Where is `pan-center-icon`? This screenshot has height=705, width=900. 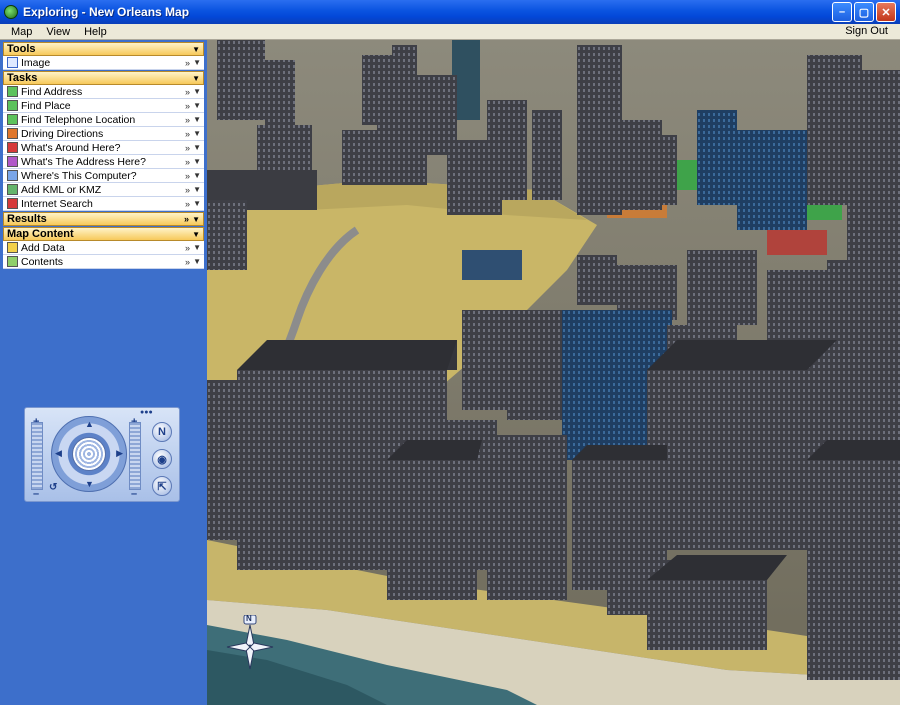
pan-center-icon is located at coordinates (89, 454).